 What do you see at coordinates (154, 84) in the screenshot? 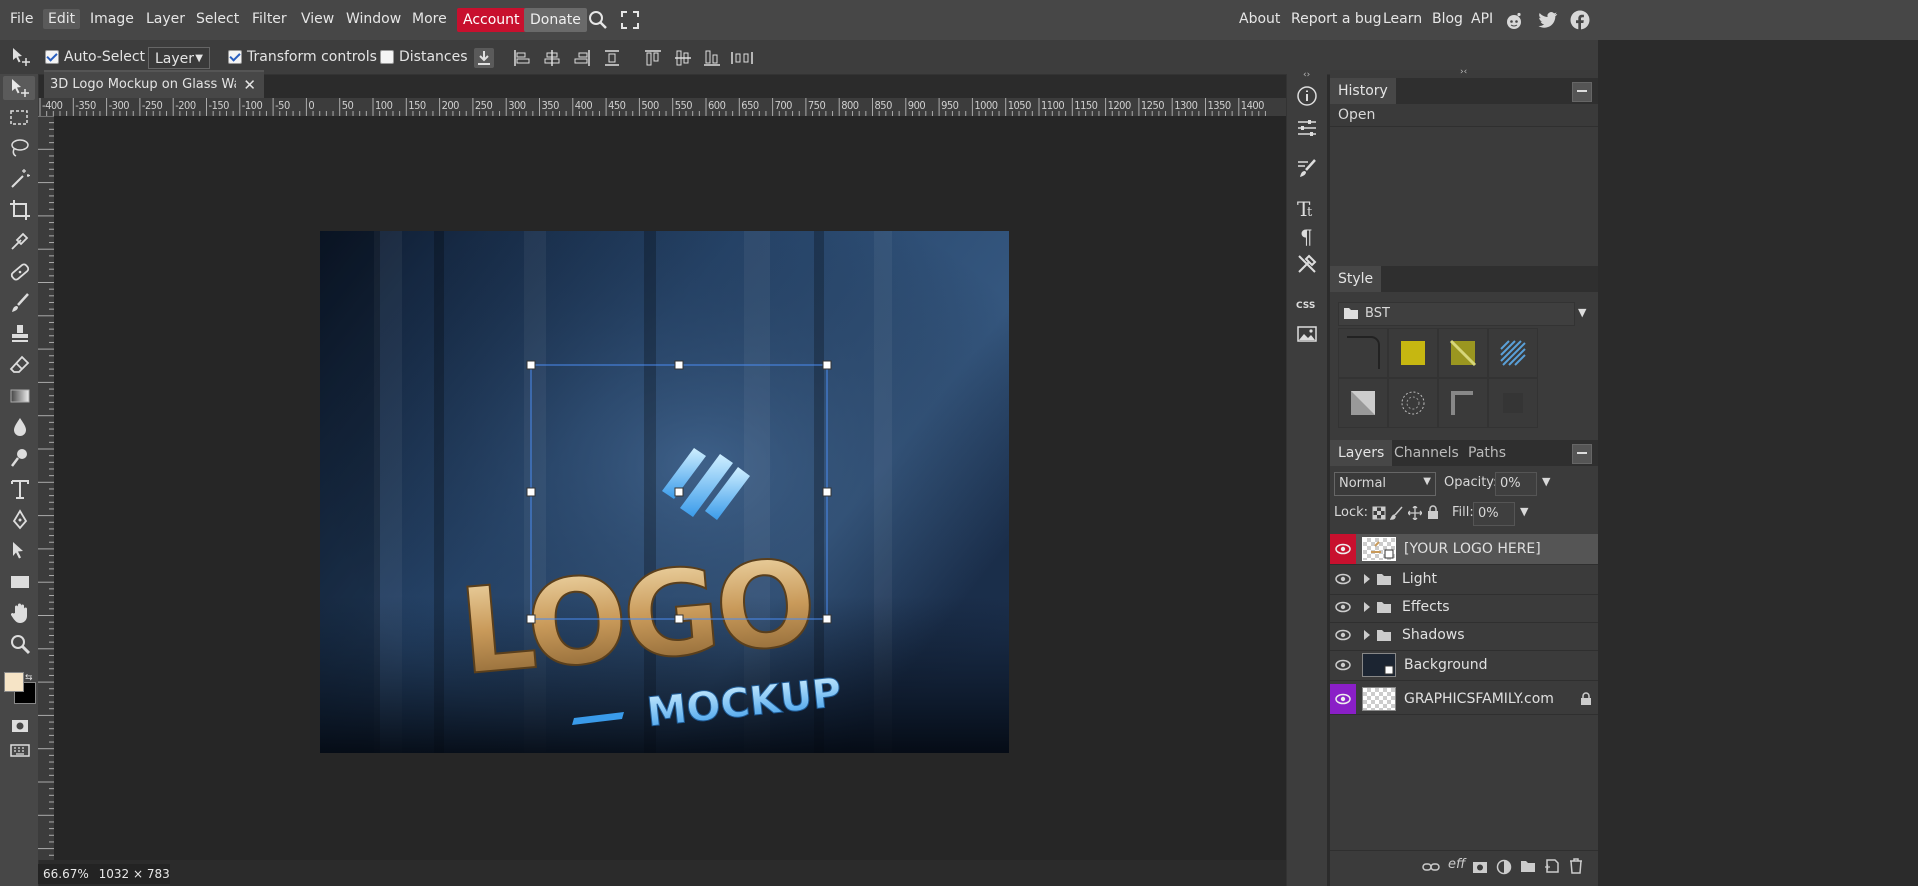
I see `document-tab: 3D Logo Mockup on Glass Wal ✕` at bounding box center [154, 84].